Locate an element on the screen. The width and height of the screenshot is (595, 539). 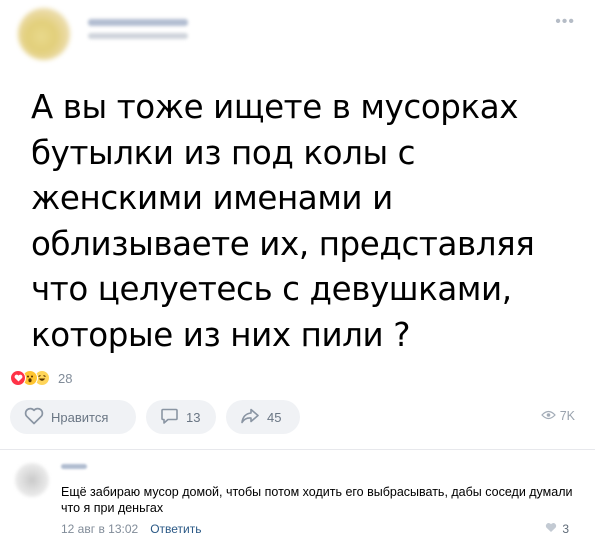
share-arrow-icon is located at coordinates (253, 417).